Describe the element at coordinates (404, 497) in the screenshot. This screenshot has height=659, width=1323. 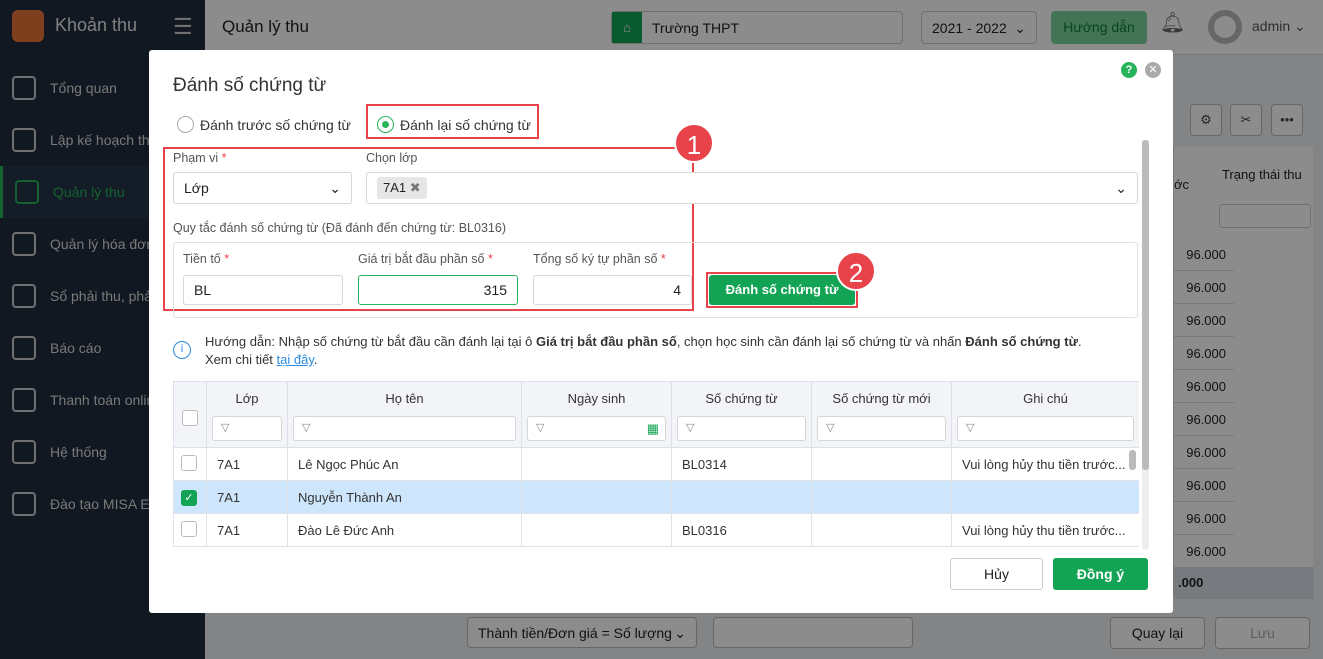
I see `cell-name: Nguyễn Thành An` at that location.